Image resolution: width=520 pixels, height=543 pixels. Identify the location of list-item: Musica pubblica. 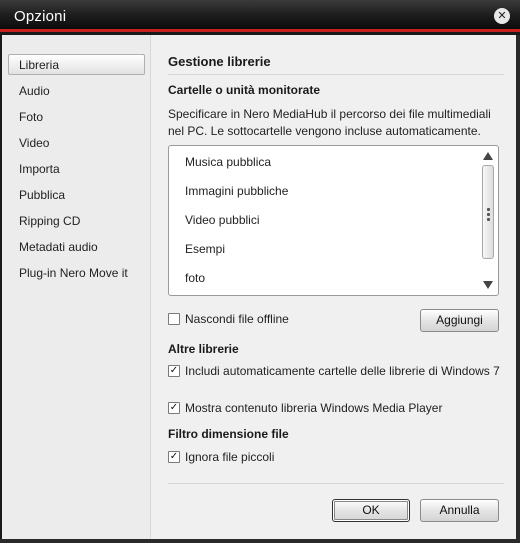
(228, 162).